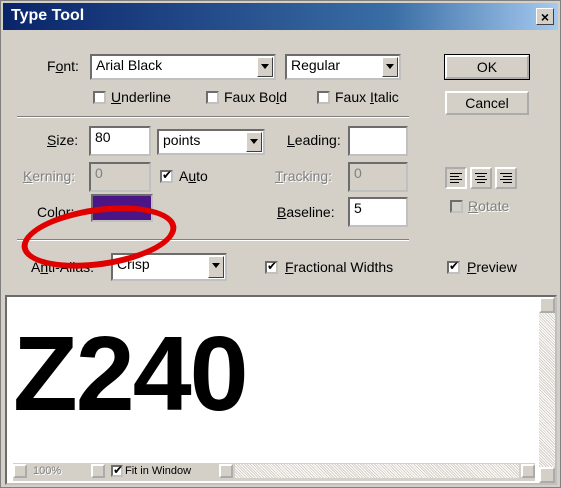 The width and height of the screenshot is (561, 488). What do you see at coordinates (63, 66) in the screenshot?
I see `font-label: Font:` at bounding box center [63, 66].